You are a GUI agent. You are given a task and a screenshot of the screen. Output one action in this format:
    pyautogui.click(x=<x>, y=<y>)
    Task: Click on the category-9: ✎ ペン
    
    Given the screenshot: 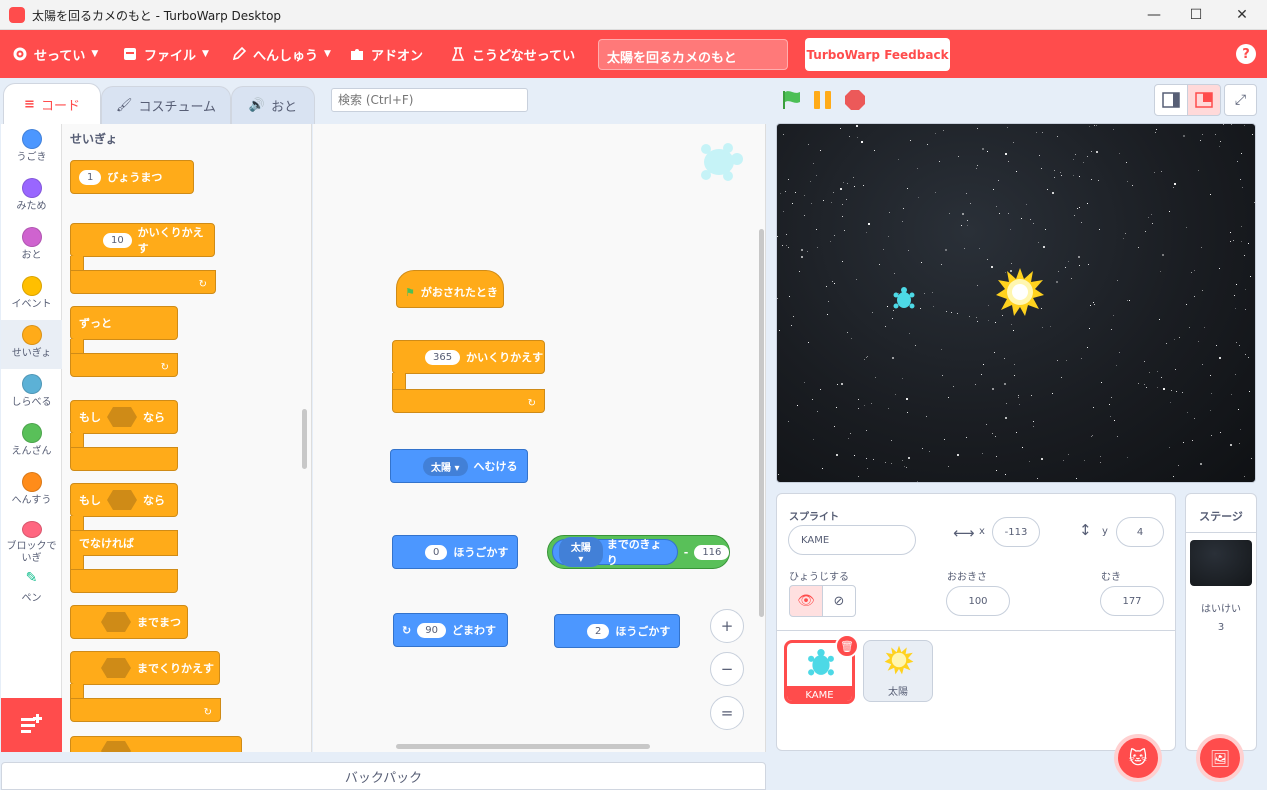 What is the action you would take?
    pyautogui.click(x=31, y=589)
    